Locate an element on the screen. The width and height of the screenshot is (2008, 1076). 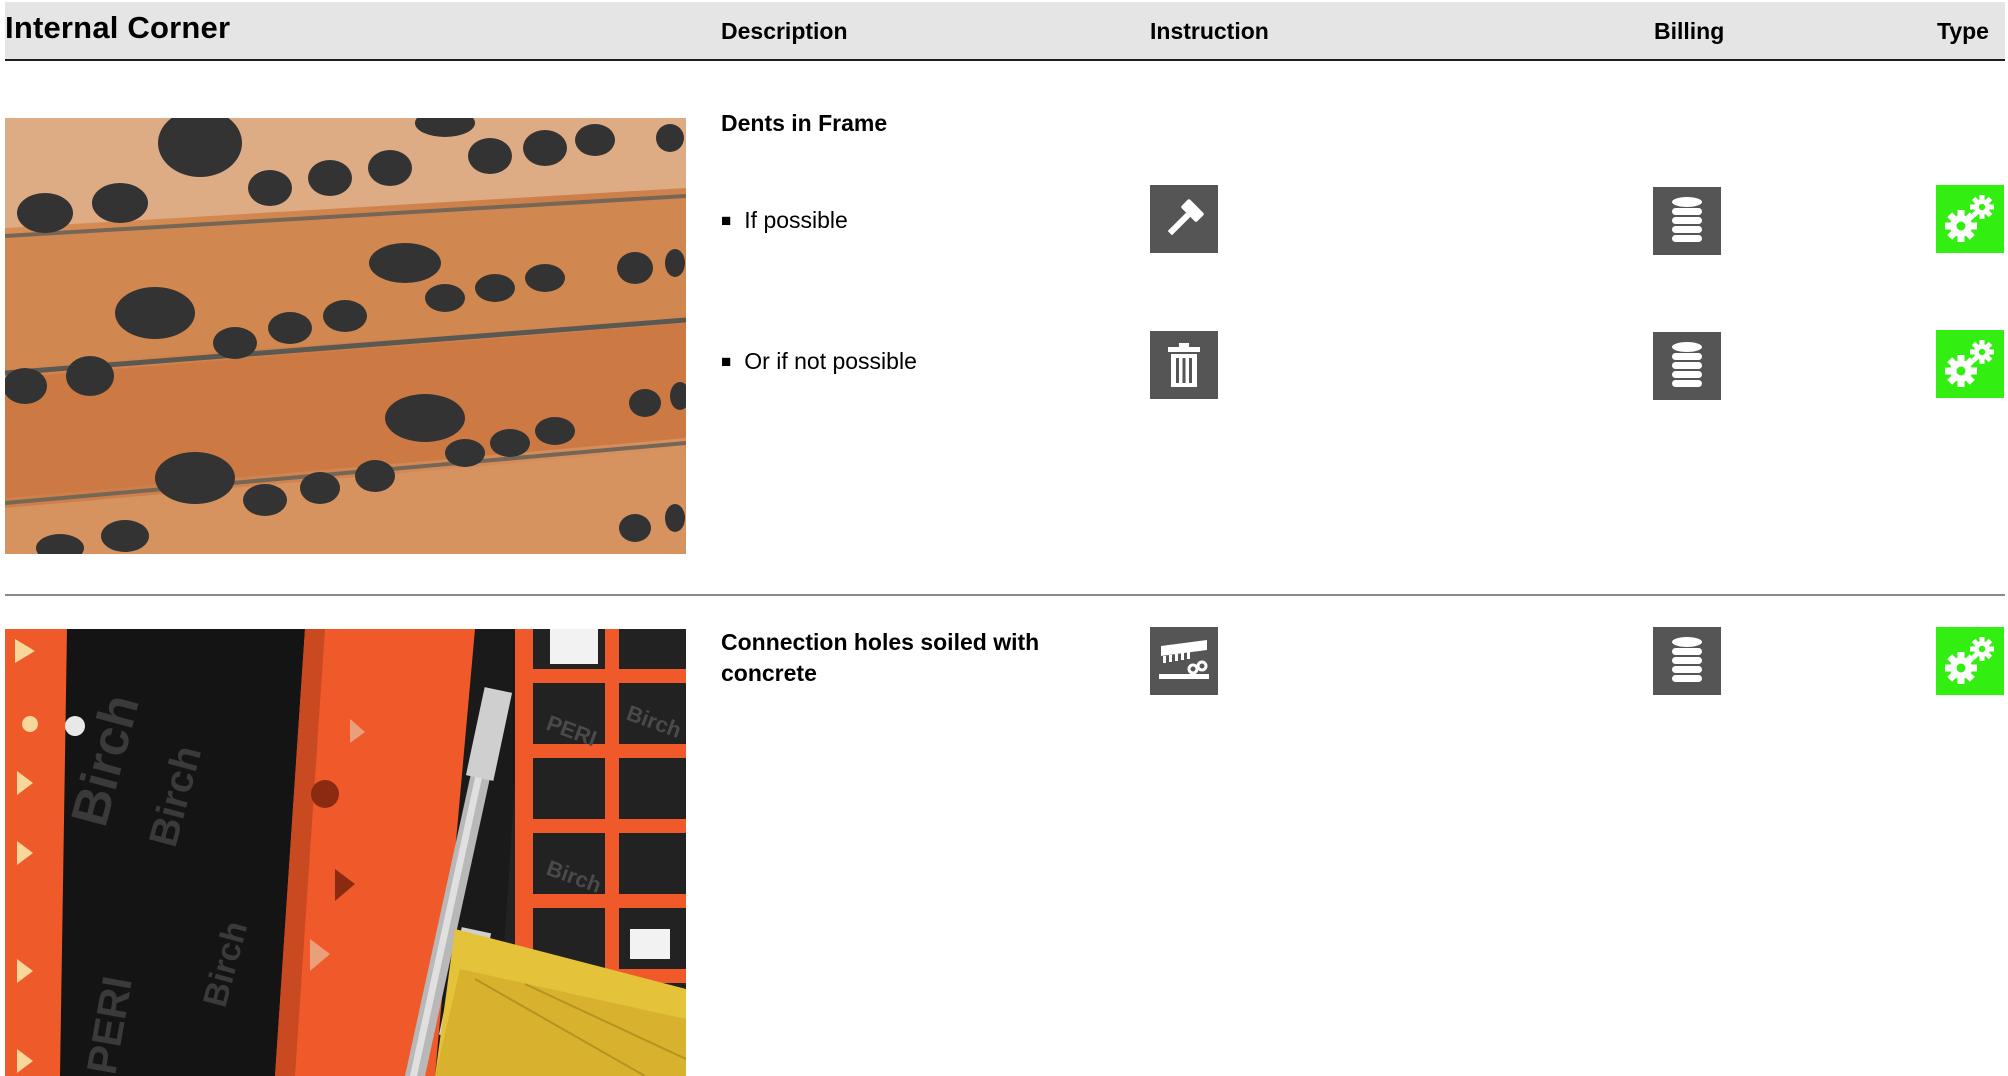
row-heading-line: Connection holes soiled with is located at coordinates (880, 642).